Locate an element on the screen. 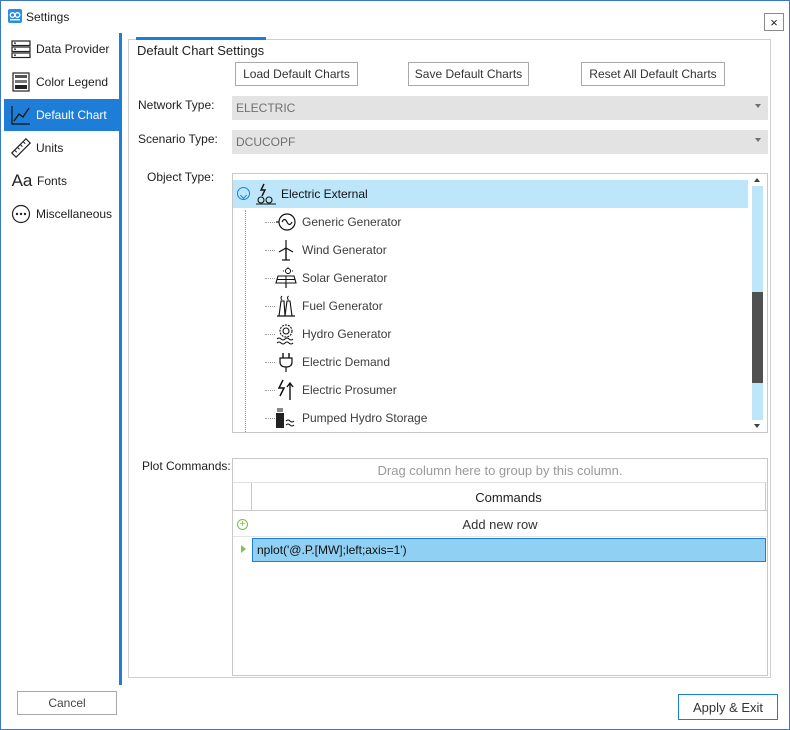  font-aa-icon: Aa is located at coordinates (22, 180).